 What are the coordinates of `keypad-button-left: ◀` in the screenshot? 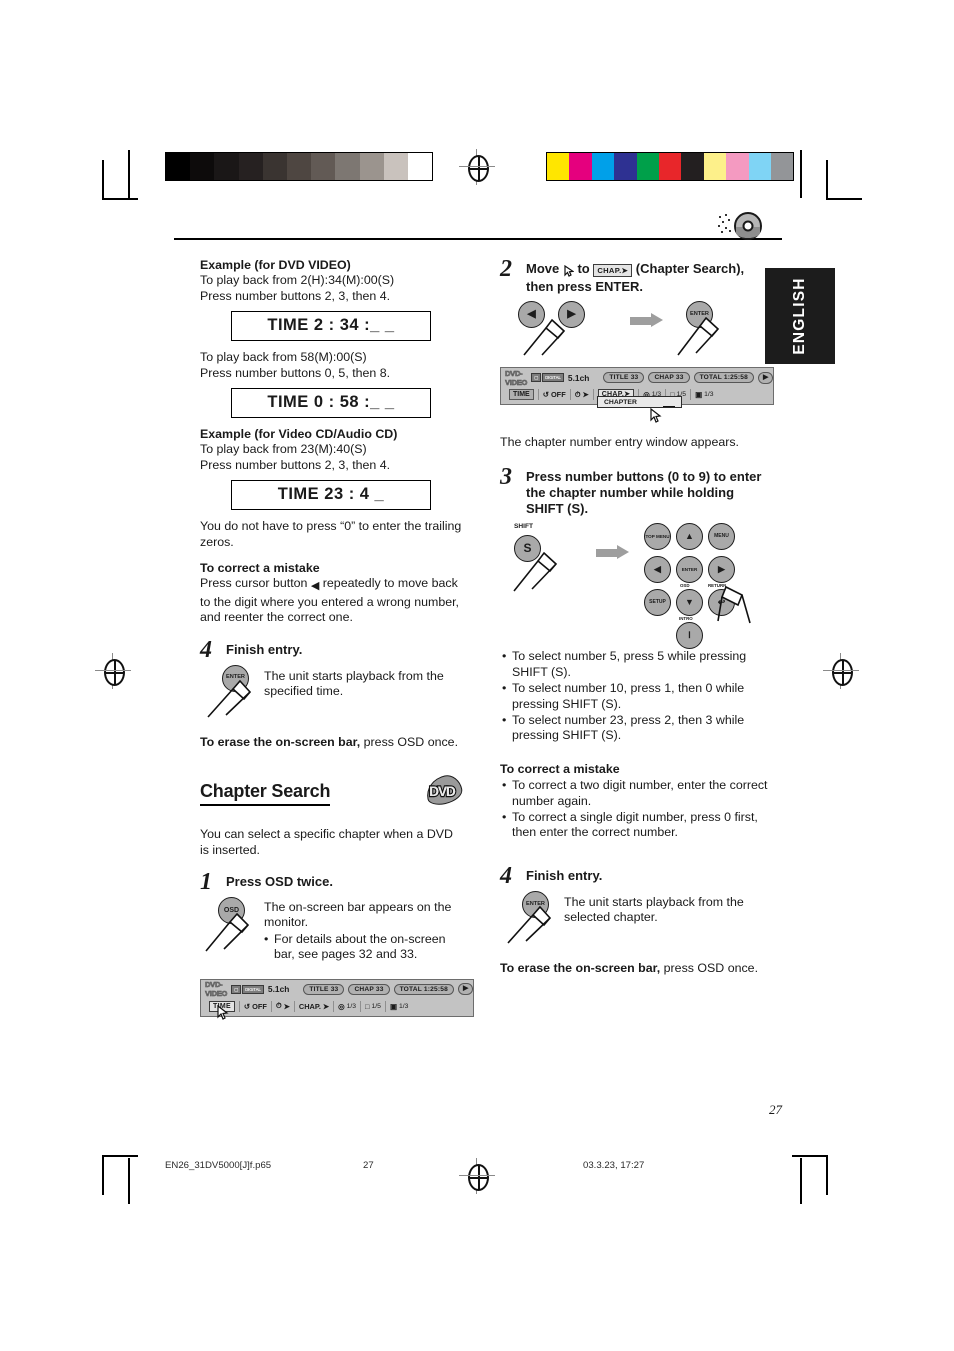 It's located at (657, 570).